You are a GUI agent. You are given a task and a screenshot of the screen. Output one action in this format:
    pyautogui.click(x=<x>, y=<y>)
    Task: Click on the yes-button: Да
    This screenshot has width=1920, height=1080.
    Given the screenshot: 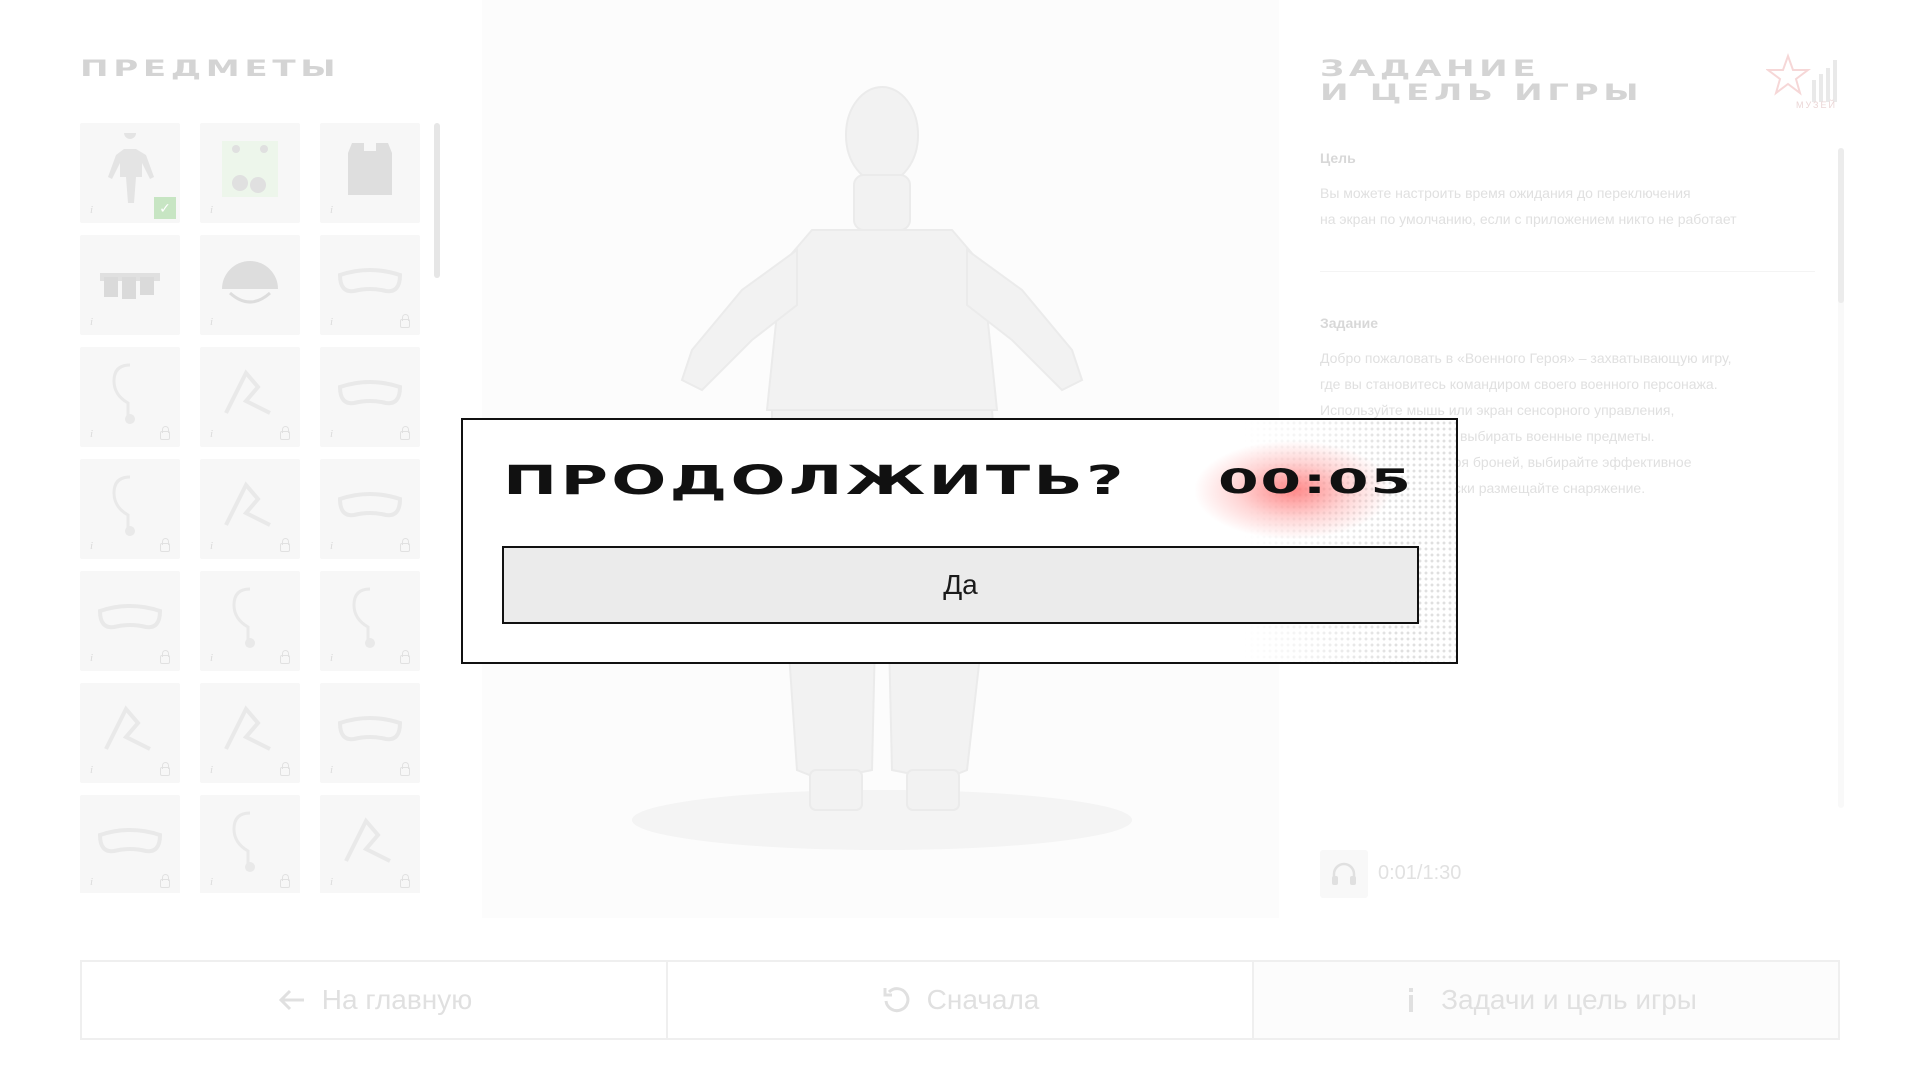 What is the action you would take?
    pyautogui.click(x=960, y=585)
    